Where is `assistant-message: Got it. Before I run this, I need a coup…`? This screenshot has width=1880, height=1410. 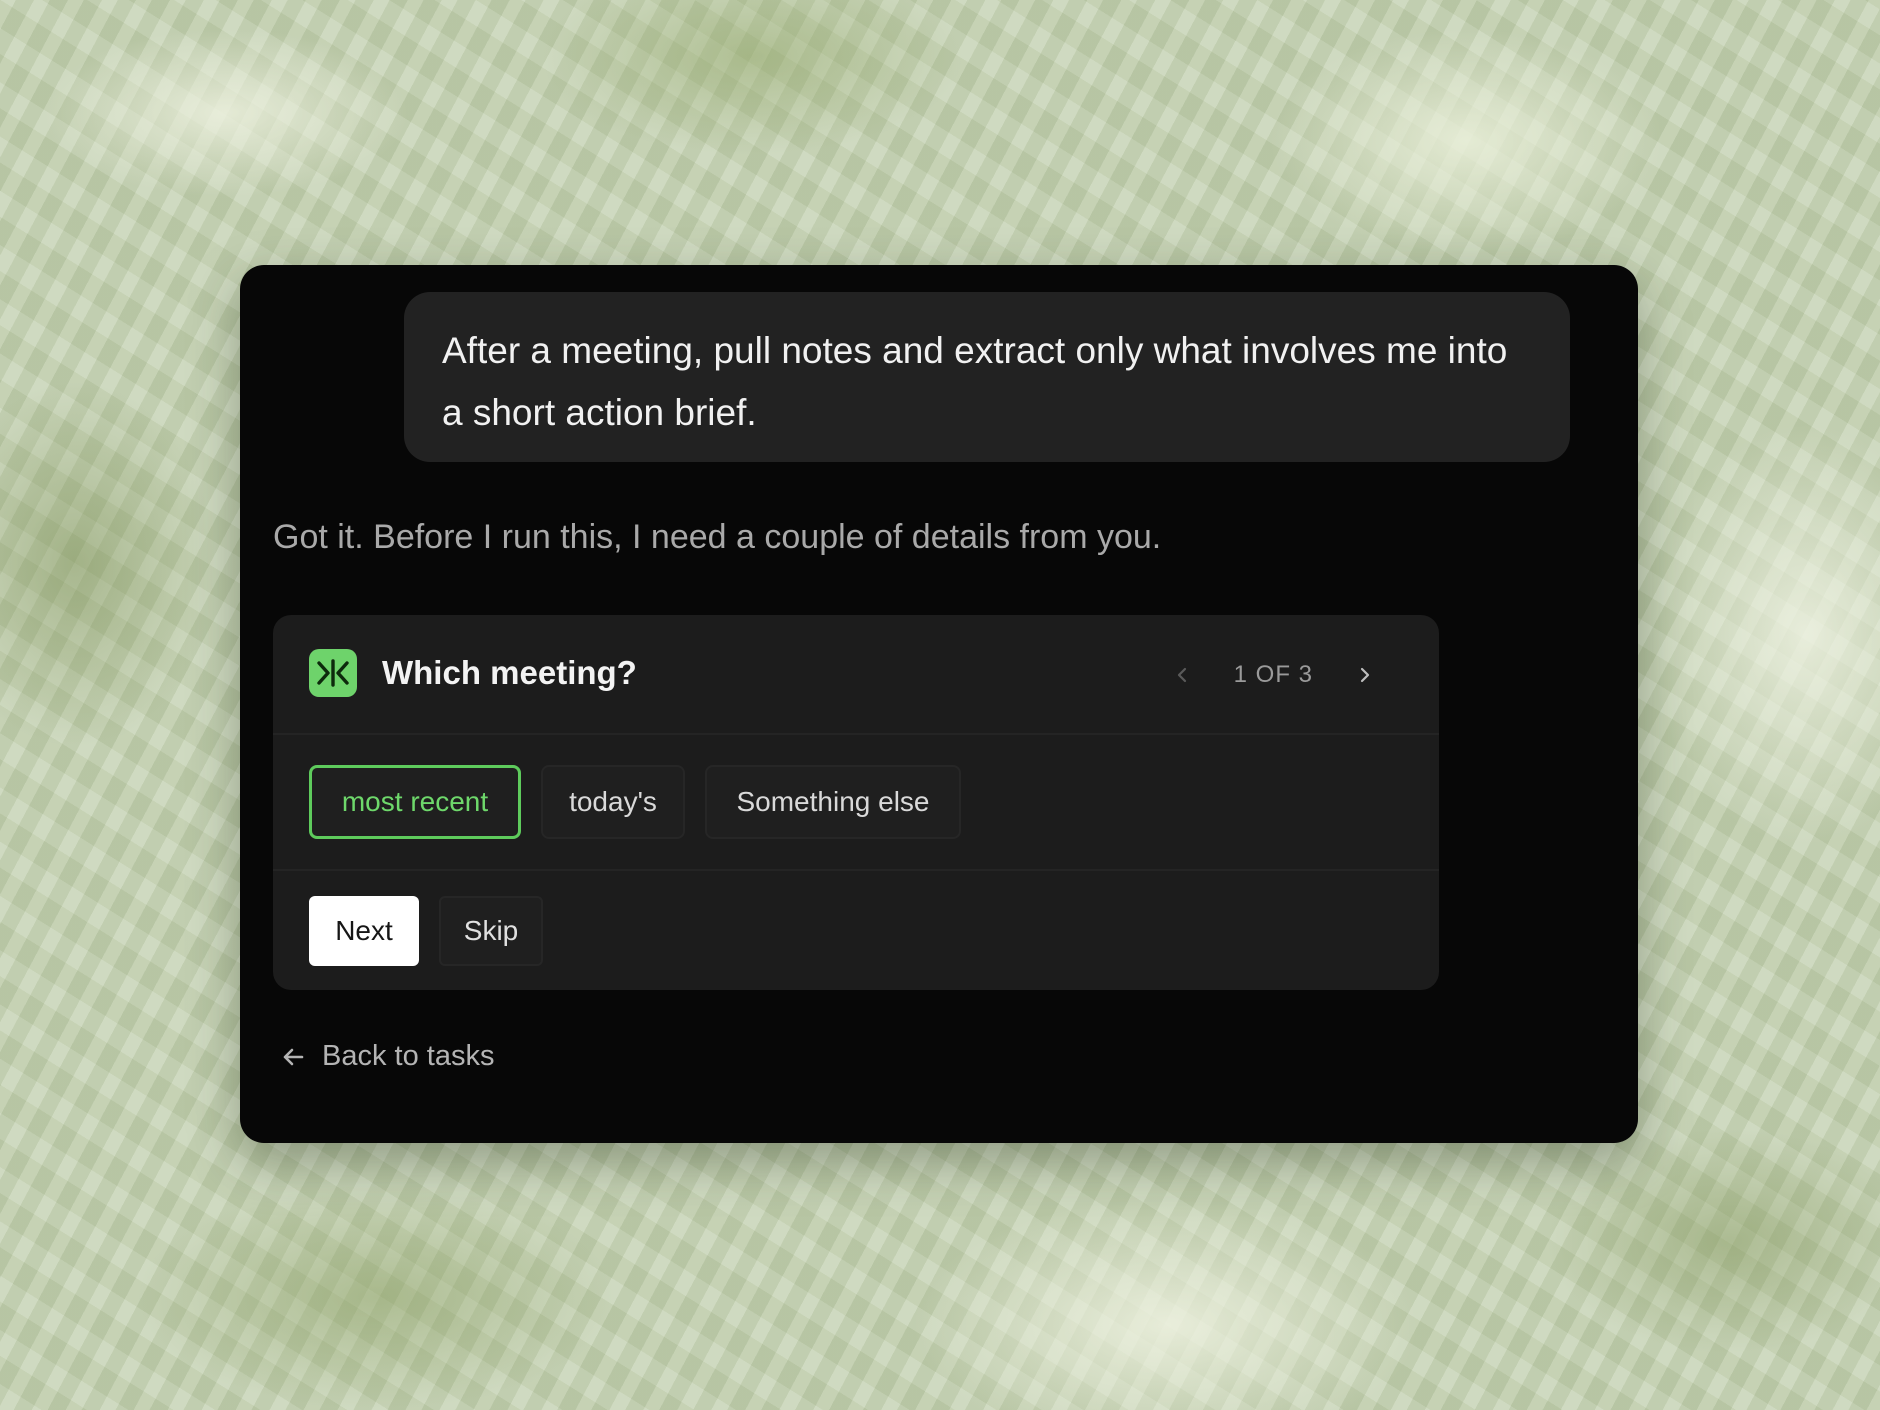 assistant-message: Got it. Before I run this, I need a coup… is located at coordinates (717, 537).